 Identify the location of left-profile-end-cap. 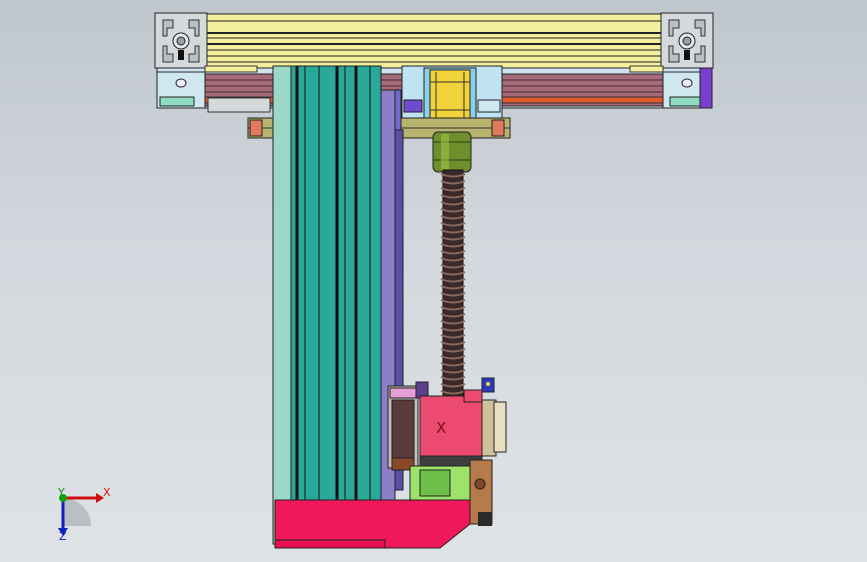
(181, 40).